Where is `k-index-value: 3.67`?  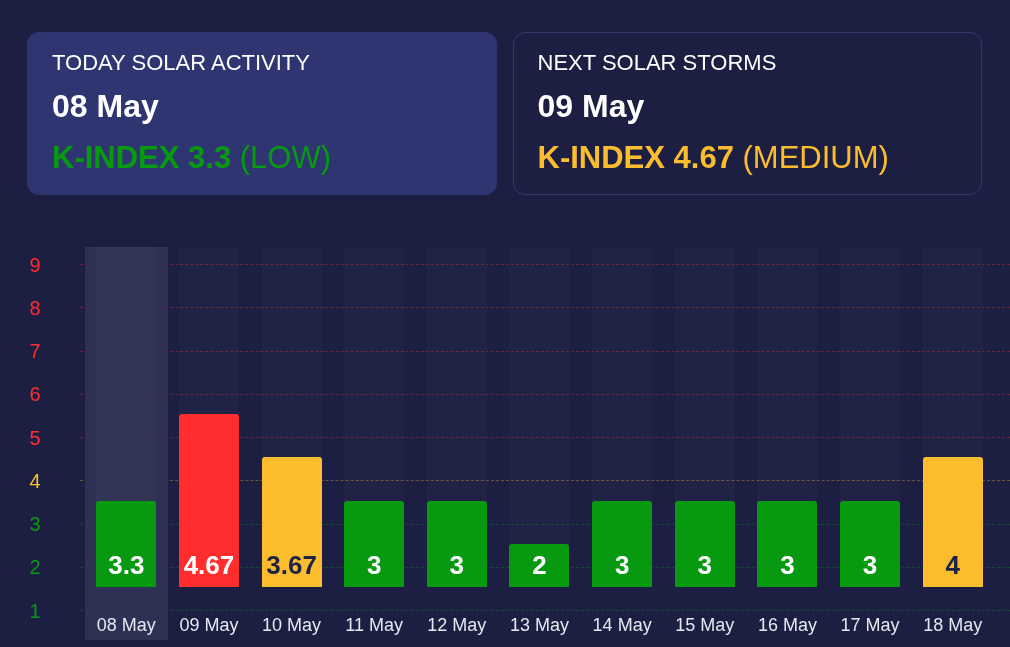 k-index-value: 3.67 is located at coordinates (291, 567).